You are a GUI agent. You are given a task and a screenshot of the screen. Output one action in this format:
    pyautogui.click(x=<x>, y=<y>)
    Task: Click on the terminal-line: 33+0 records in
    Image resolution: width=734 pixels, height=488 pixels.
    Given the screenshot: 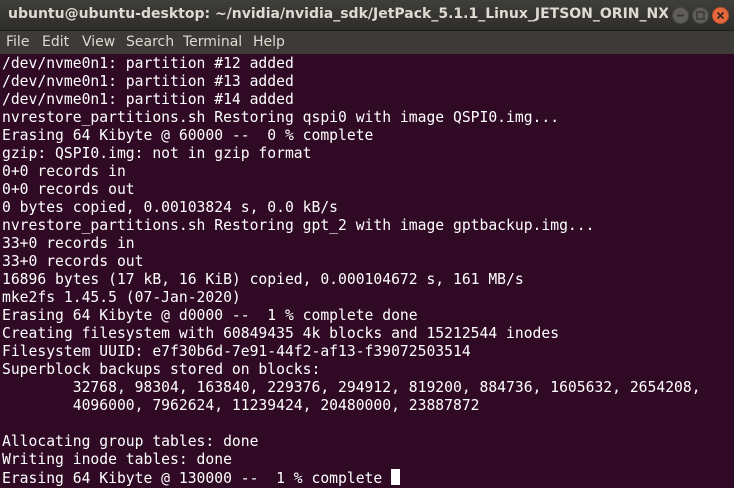 What is the action you would take?
    pyautogui.click(x=68, y=243)
    